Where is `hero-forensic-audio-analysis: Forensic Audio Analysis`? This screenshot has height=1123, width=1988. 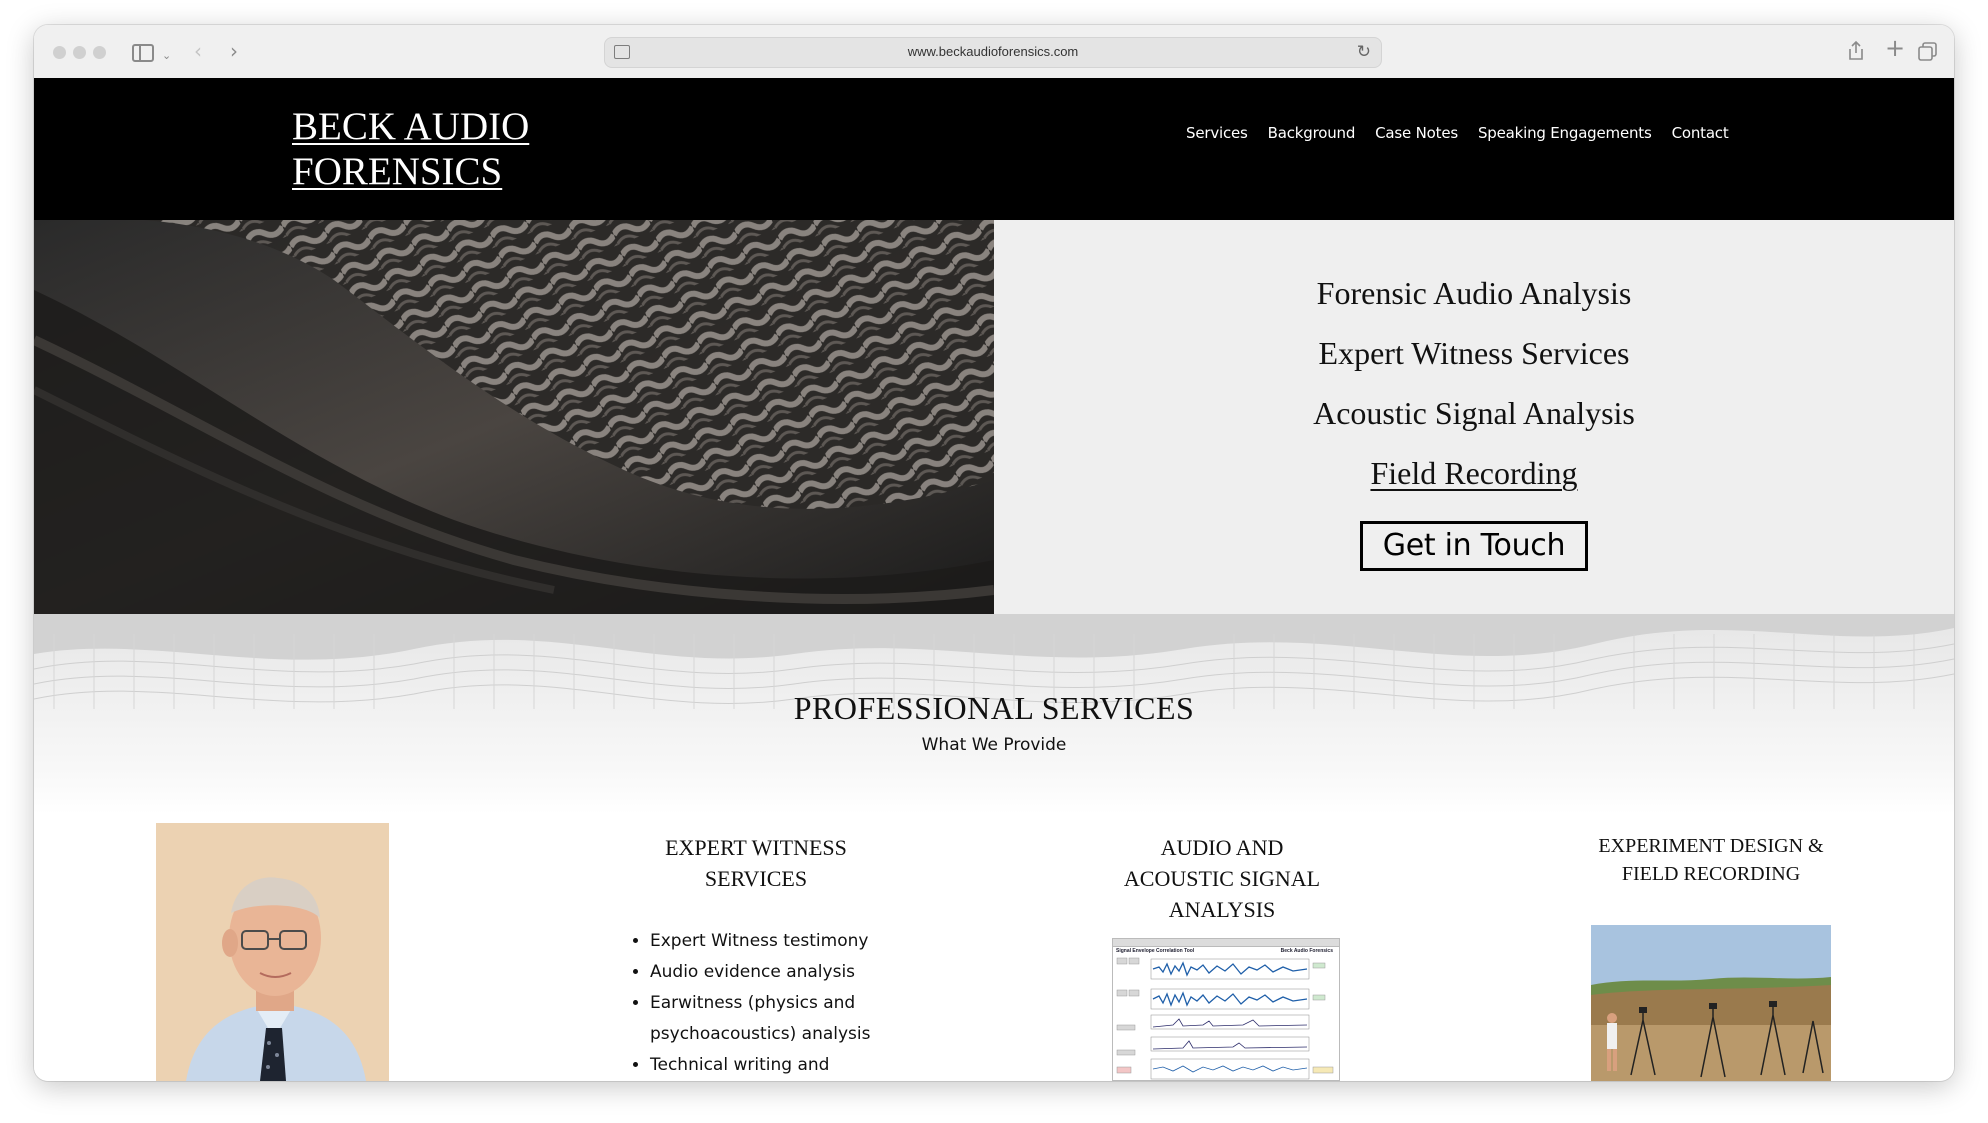
hero-forensic-audio-analysis: Forensic Audio Analysis is located at coordinates (1474, 293).